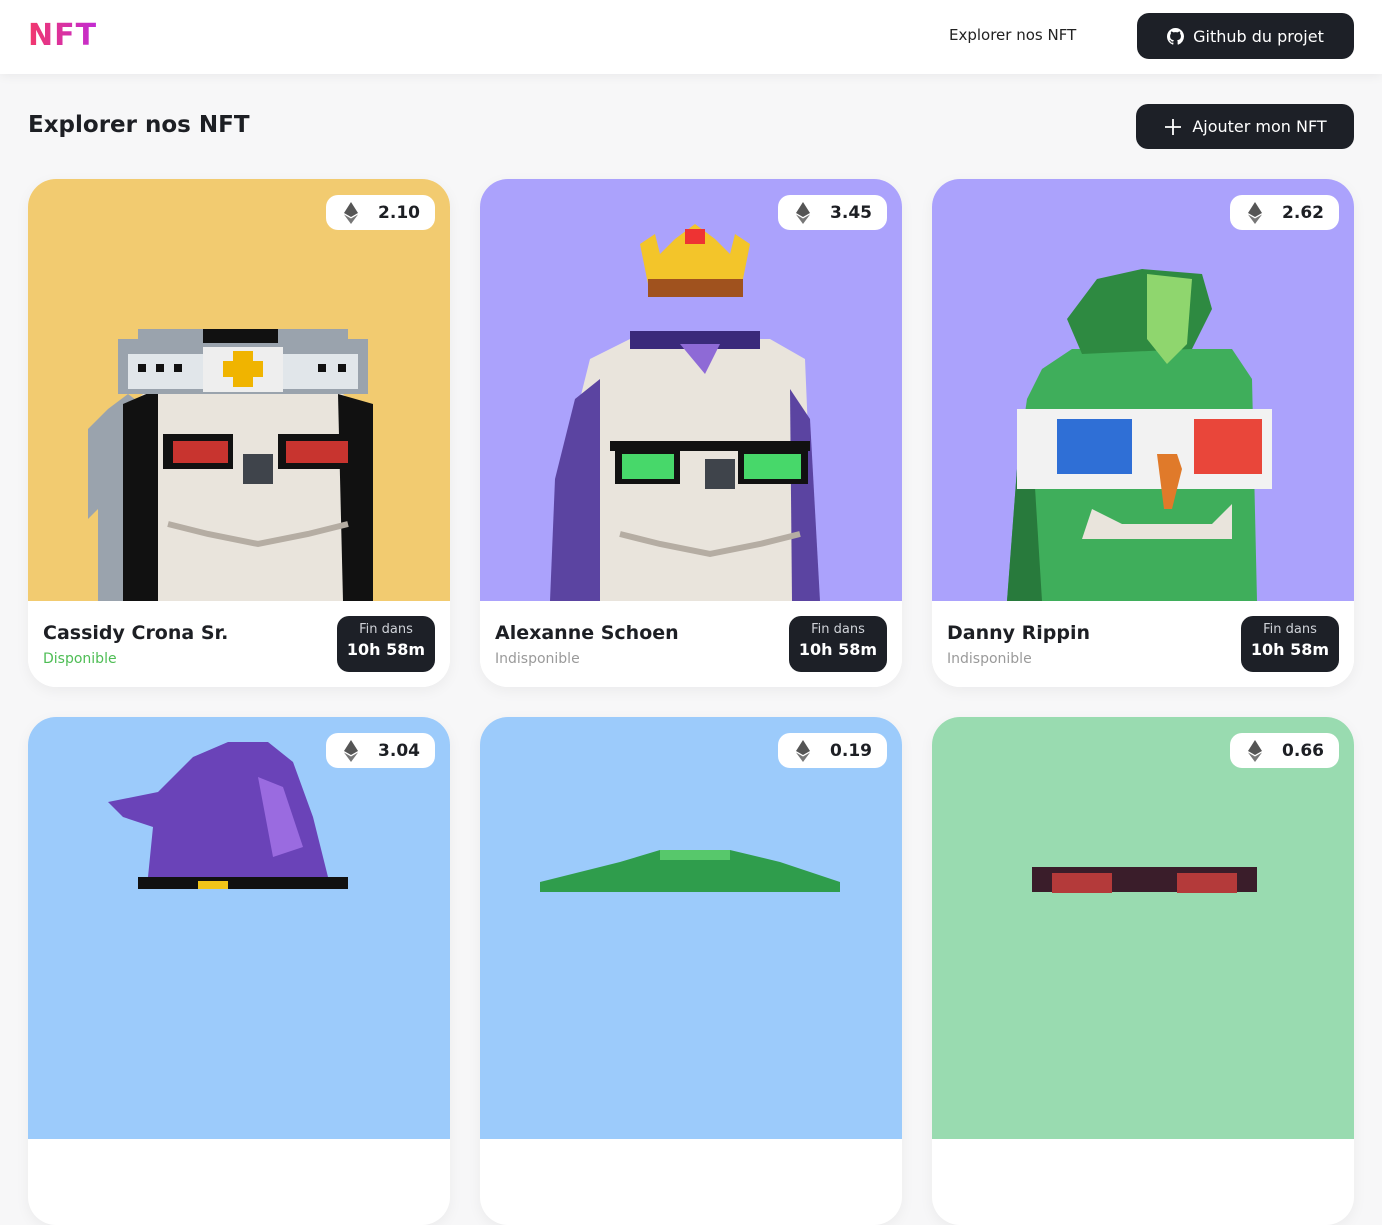  I want to click on add-nft-button-label: Ajouter mon NFT, so click(1259, 126).